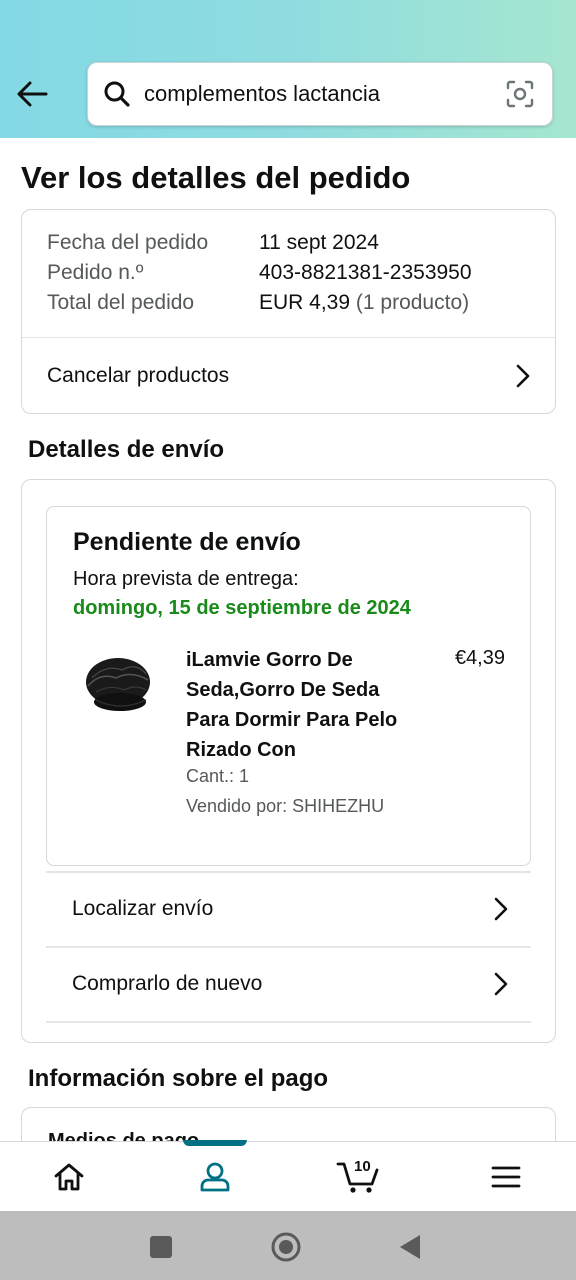 The height and width of the screenshot is (1280, 576). What do you see at coordinates (288, 1176) in the screenshot?
I see `bottom-navigation: 10` at bounding box center [288, 1176].